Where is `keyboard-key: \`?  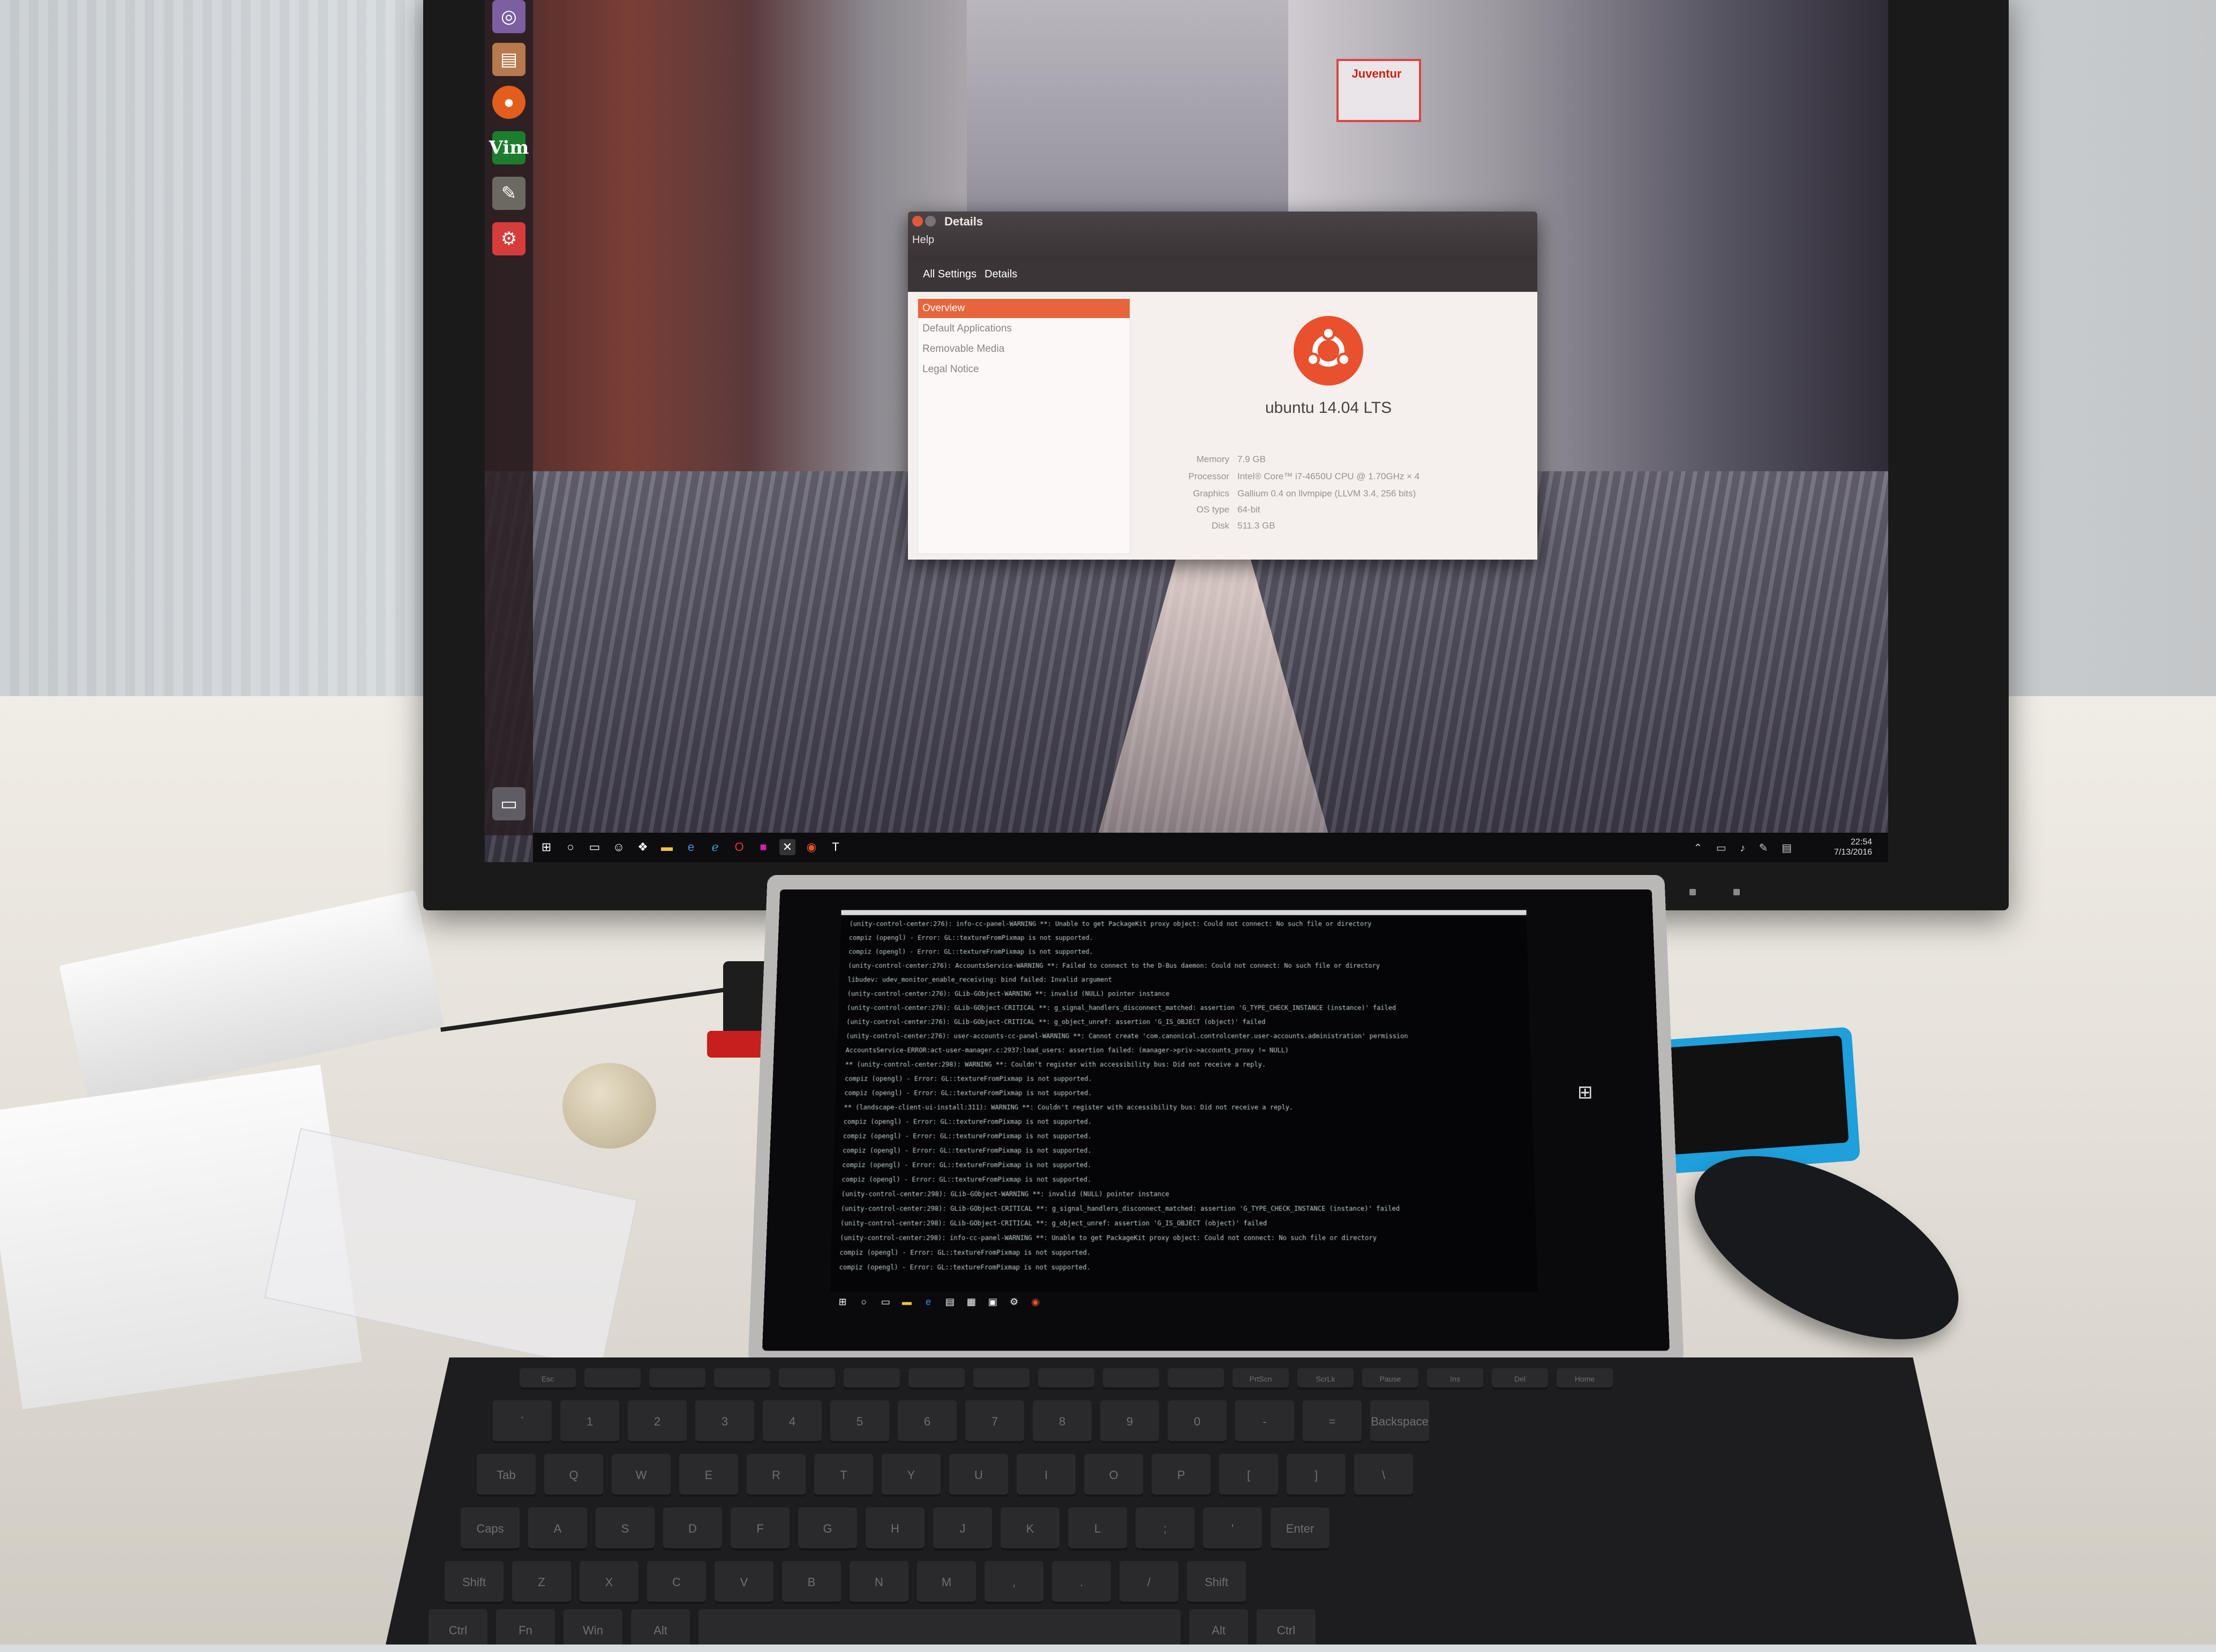 keyboard-key: \ is located at coordinates (1384, 1475).